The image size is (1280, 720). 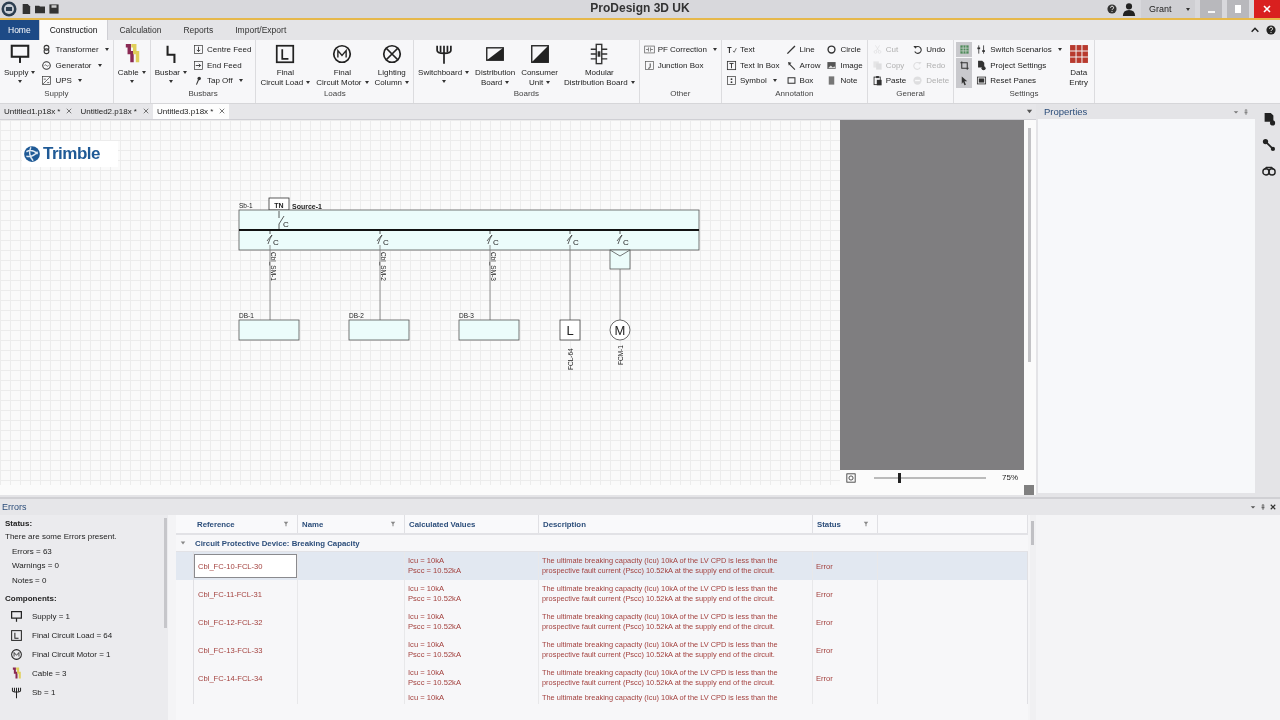 What do you see at coordinates (495, 65) in the screenshot?
I see `ribbon-button: Distribution Board` at bounding box center [495, 65].